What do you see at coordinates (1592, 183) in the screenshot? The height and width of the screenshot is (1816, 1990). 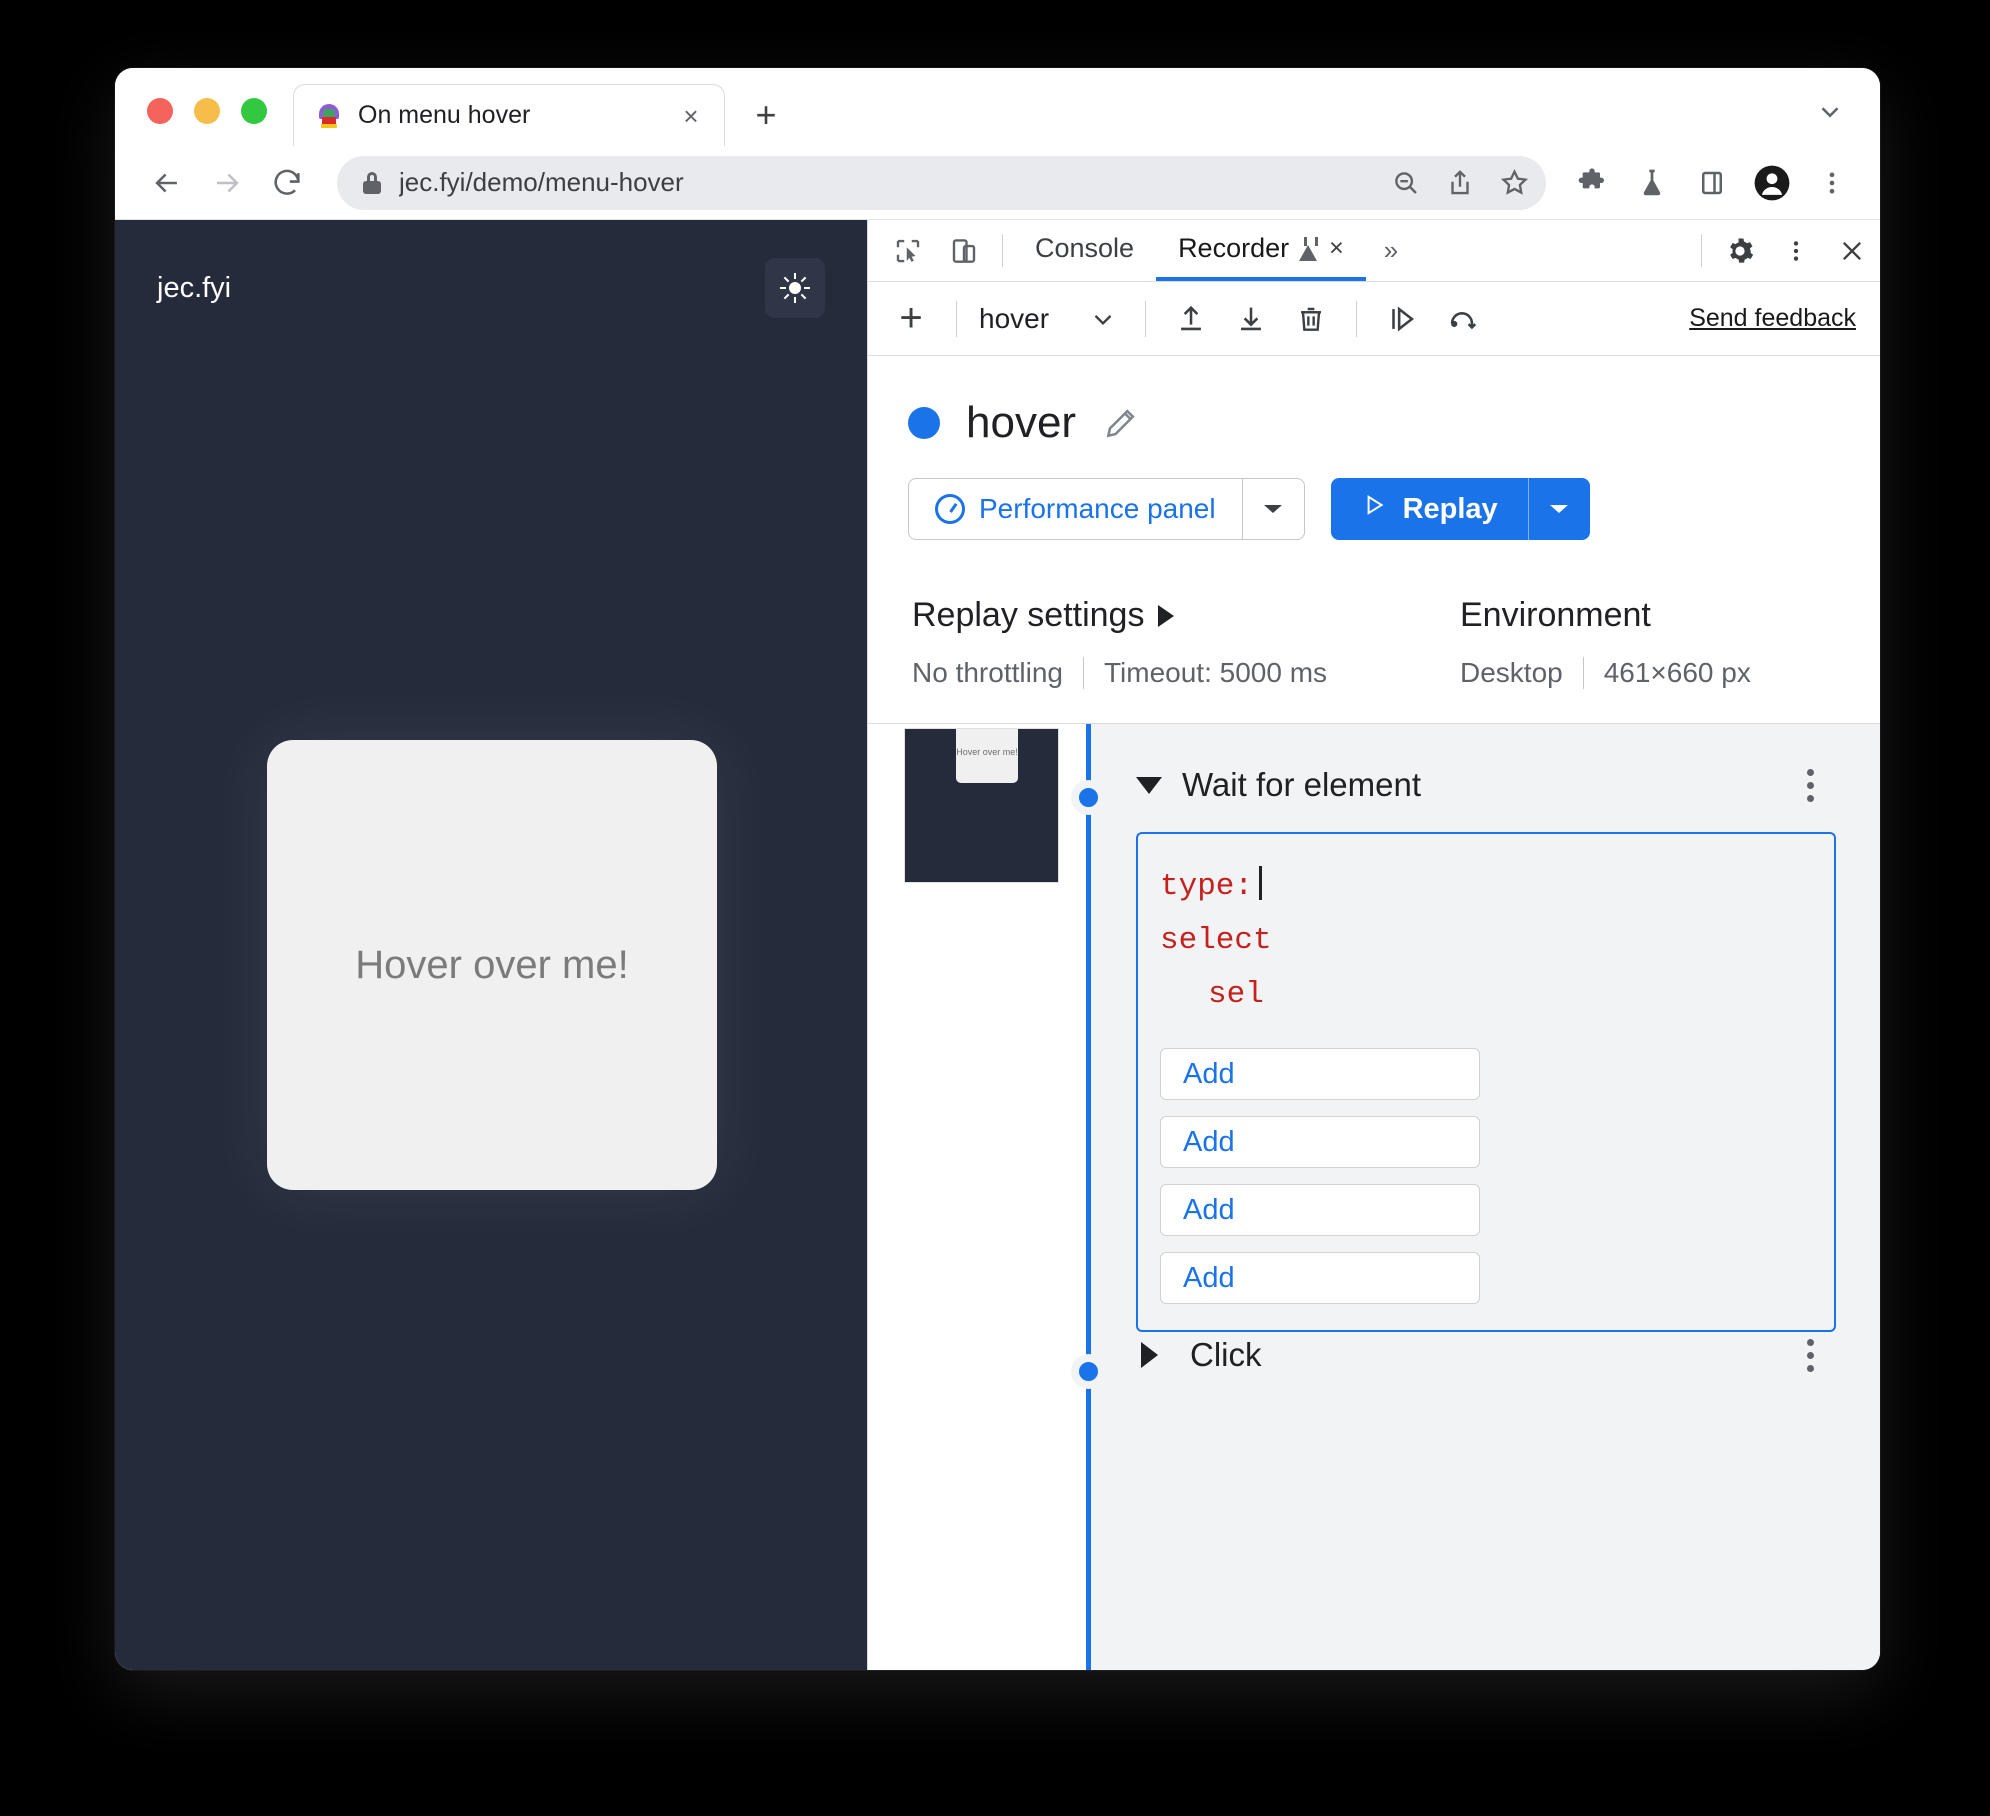 I see `extensions-puzzle-icon` at bounding box center [1592, 183].